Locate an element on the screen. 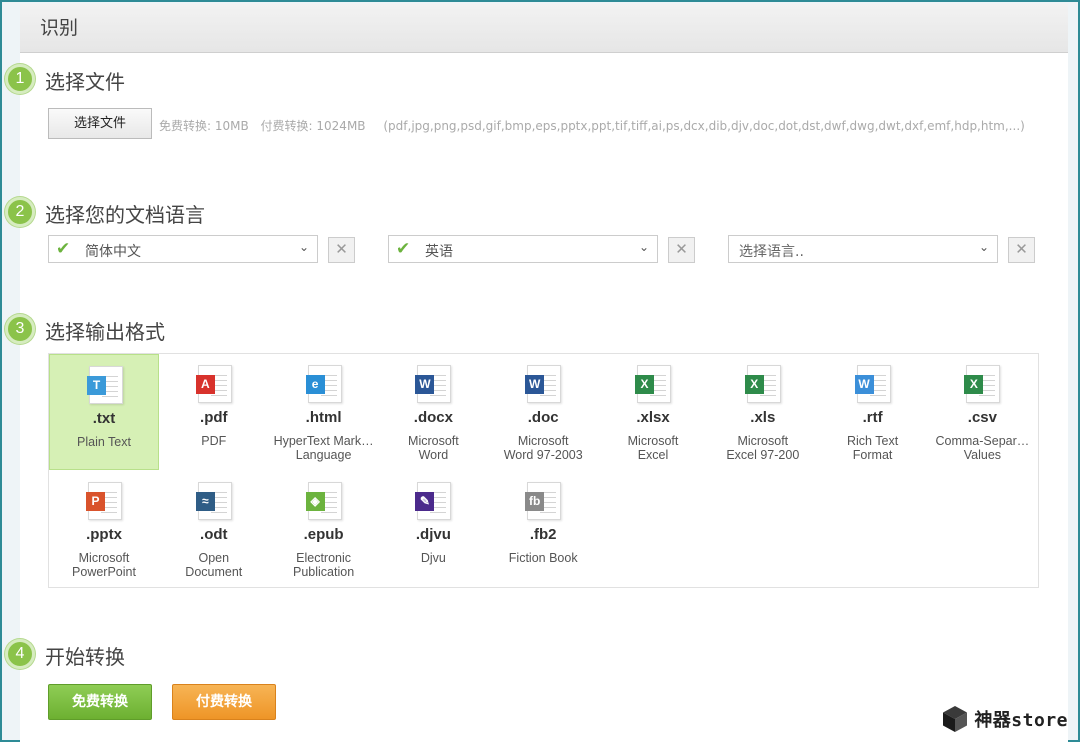  format-option: T .txt Plain Text is located at coordinates (104, 412).